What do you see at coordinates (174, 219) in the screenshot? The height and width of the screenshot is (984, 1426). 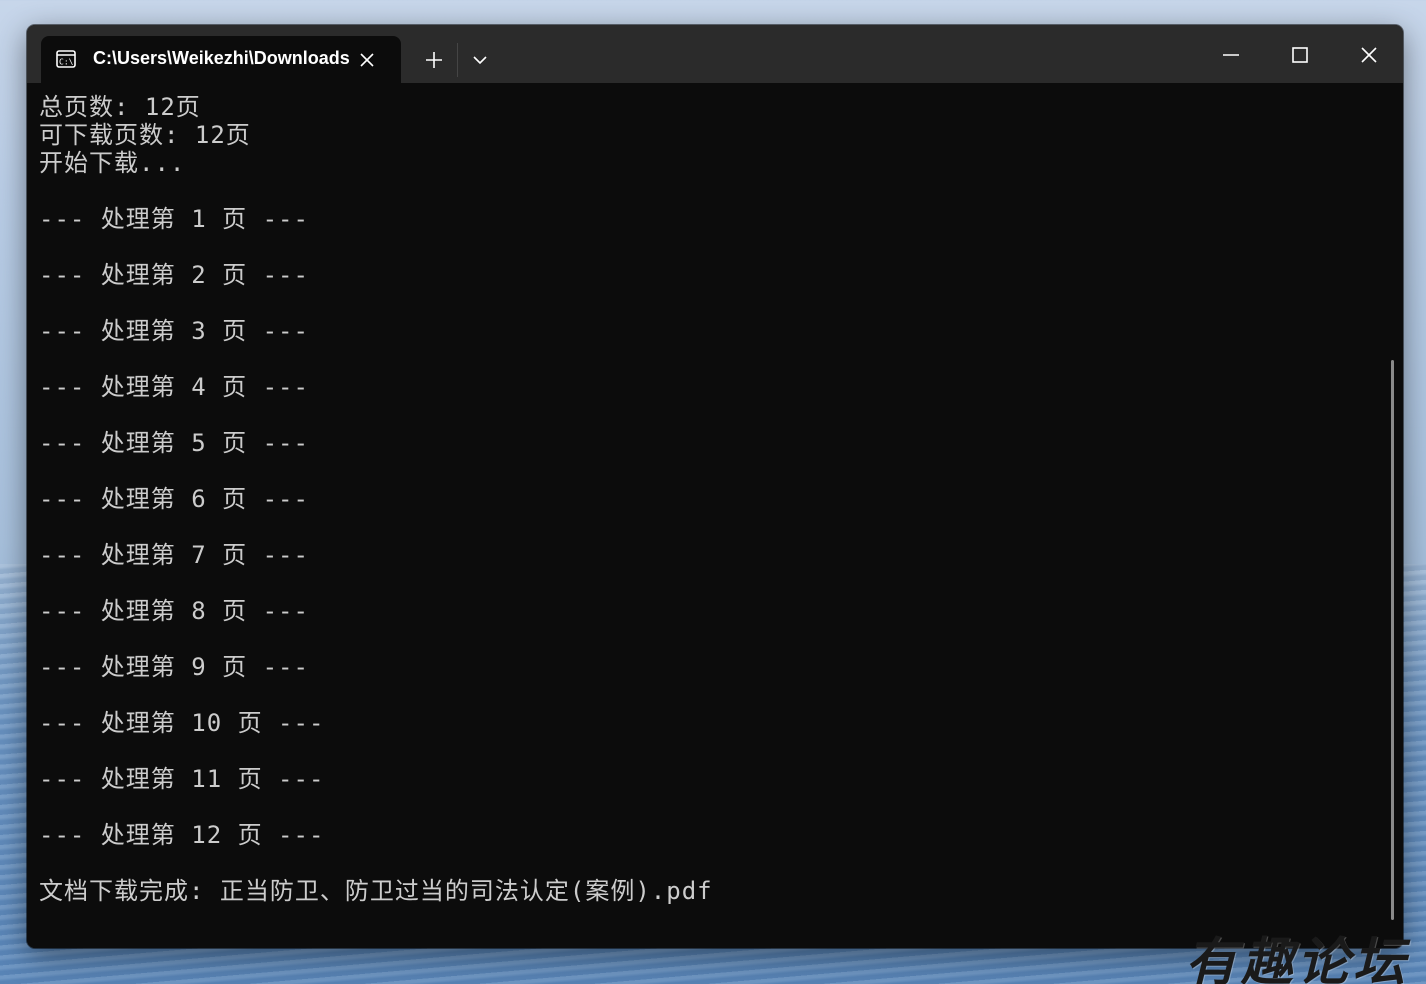 I see `console-line: --- 处理第 1 页 ---` at bounding box center [174, 219].